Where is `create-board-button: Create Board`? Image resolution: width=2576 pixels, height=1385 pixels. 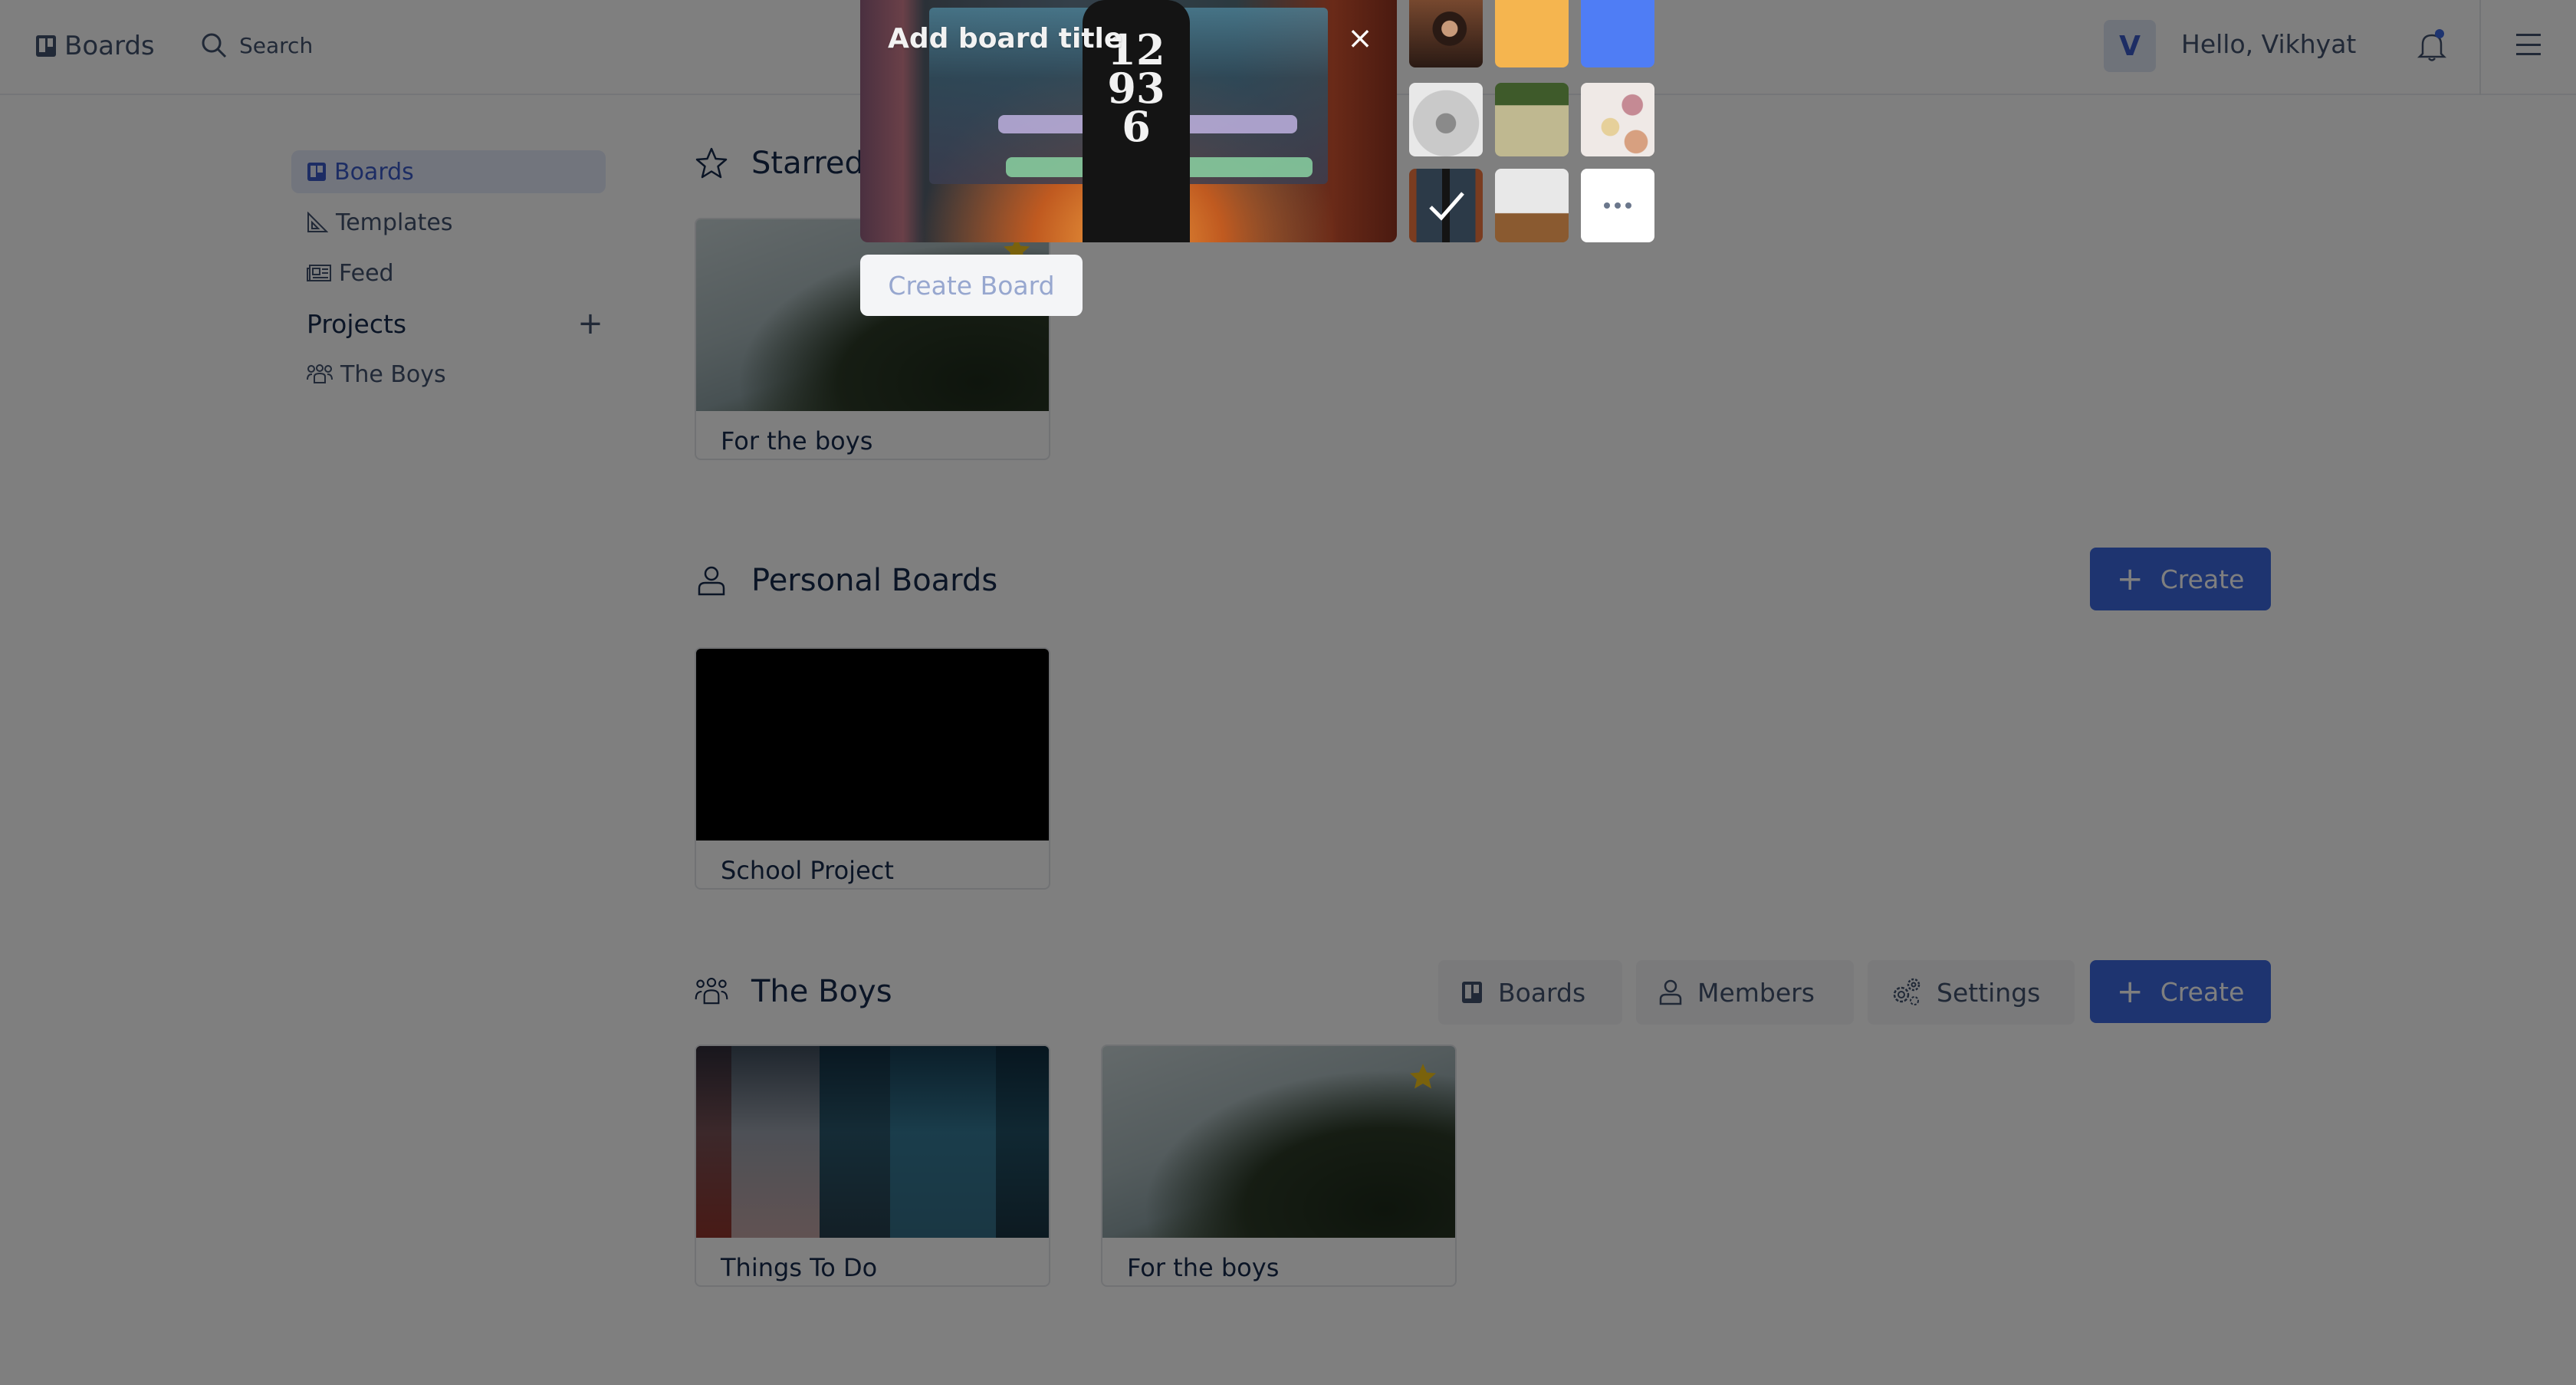 create-board-button: Create Board is located at coordinates (972, 286).